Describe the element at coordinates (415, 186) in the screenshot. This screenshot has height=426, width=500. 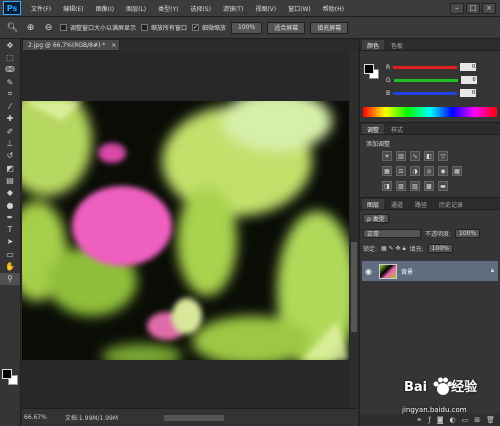
I see `threshold-icon: ▨` at that location.